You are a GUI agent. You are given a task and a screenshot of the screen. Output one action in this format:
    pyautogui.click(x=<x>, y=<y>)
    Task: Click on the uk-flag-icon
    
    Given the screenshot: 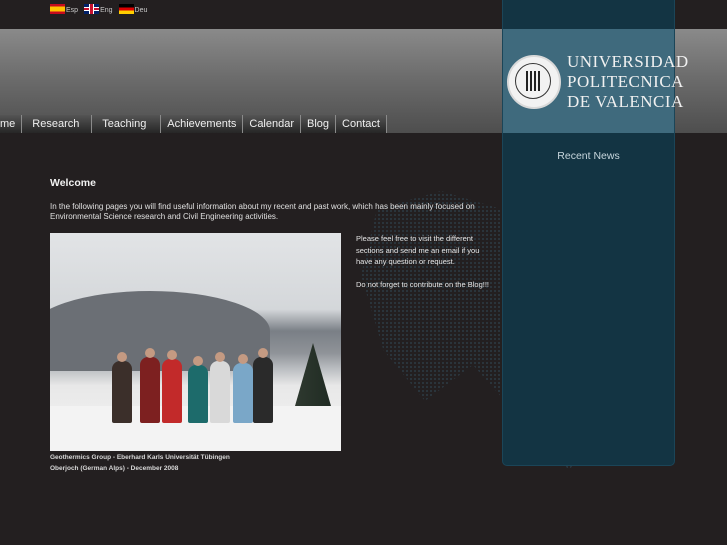 What is the action you would take?
    pyautogui.click(x=92, y=9)
    